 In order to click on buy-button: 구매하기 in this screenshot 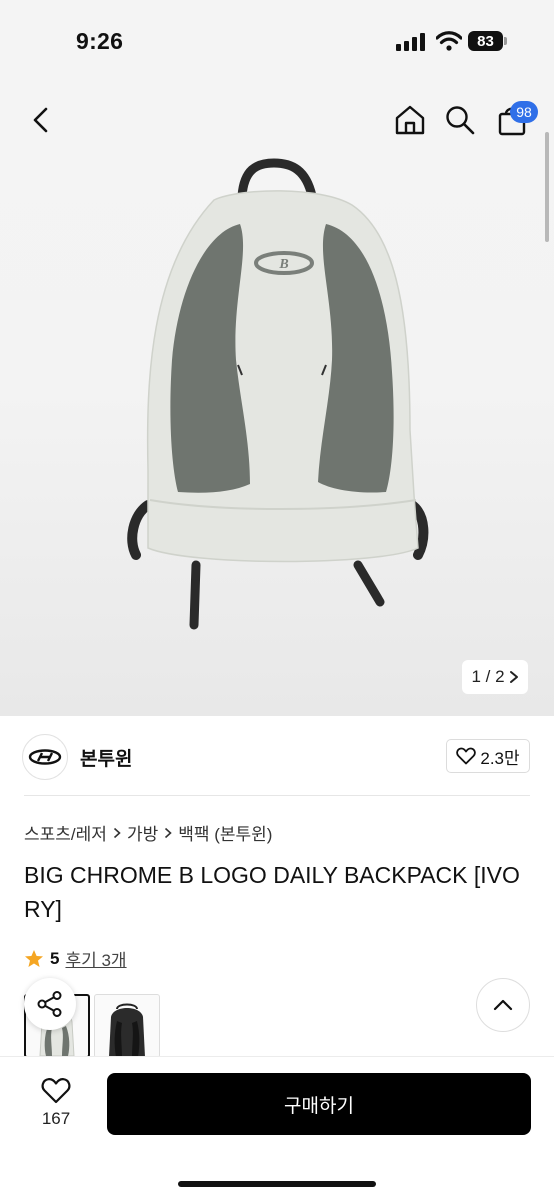, I will do `click(319, 1104)`.